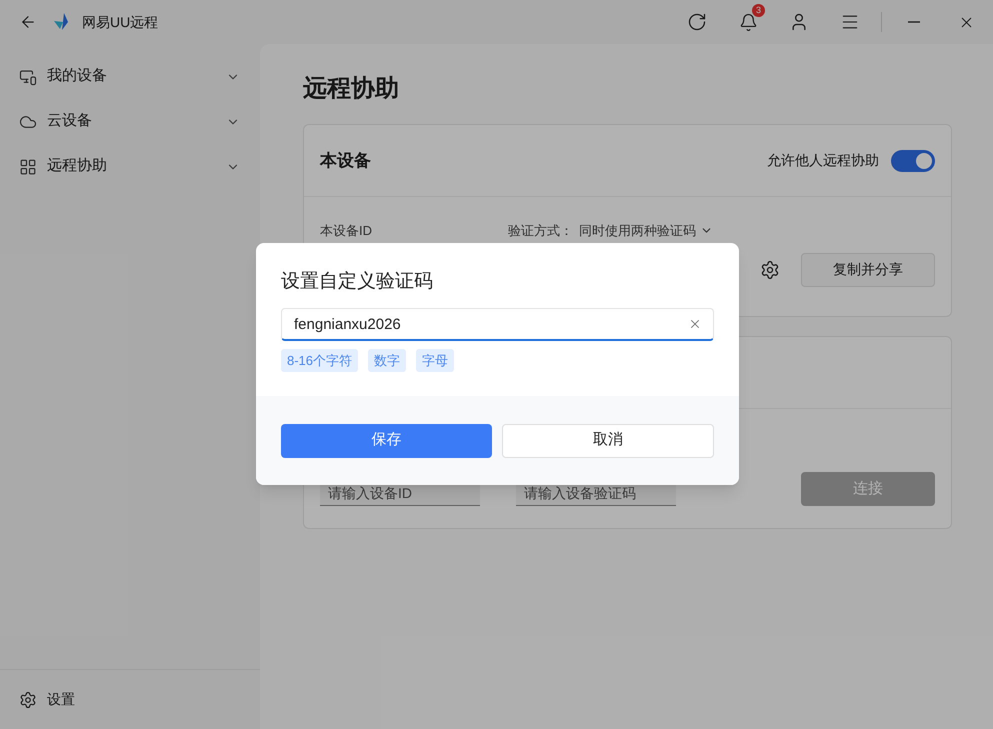 This screenshot has height=729, width=993. What do you see at coordinates (130, 166) in the screenshot?
I see `sidebar-item: 远程协助` at bounding box center [130, 166].